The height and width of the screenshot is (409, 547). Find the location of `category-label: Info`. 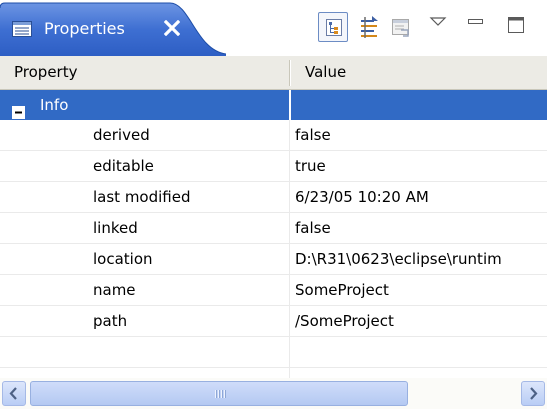

category-label: Info is located at coordinates (54, 105).